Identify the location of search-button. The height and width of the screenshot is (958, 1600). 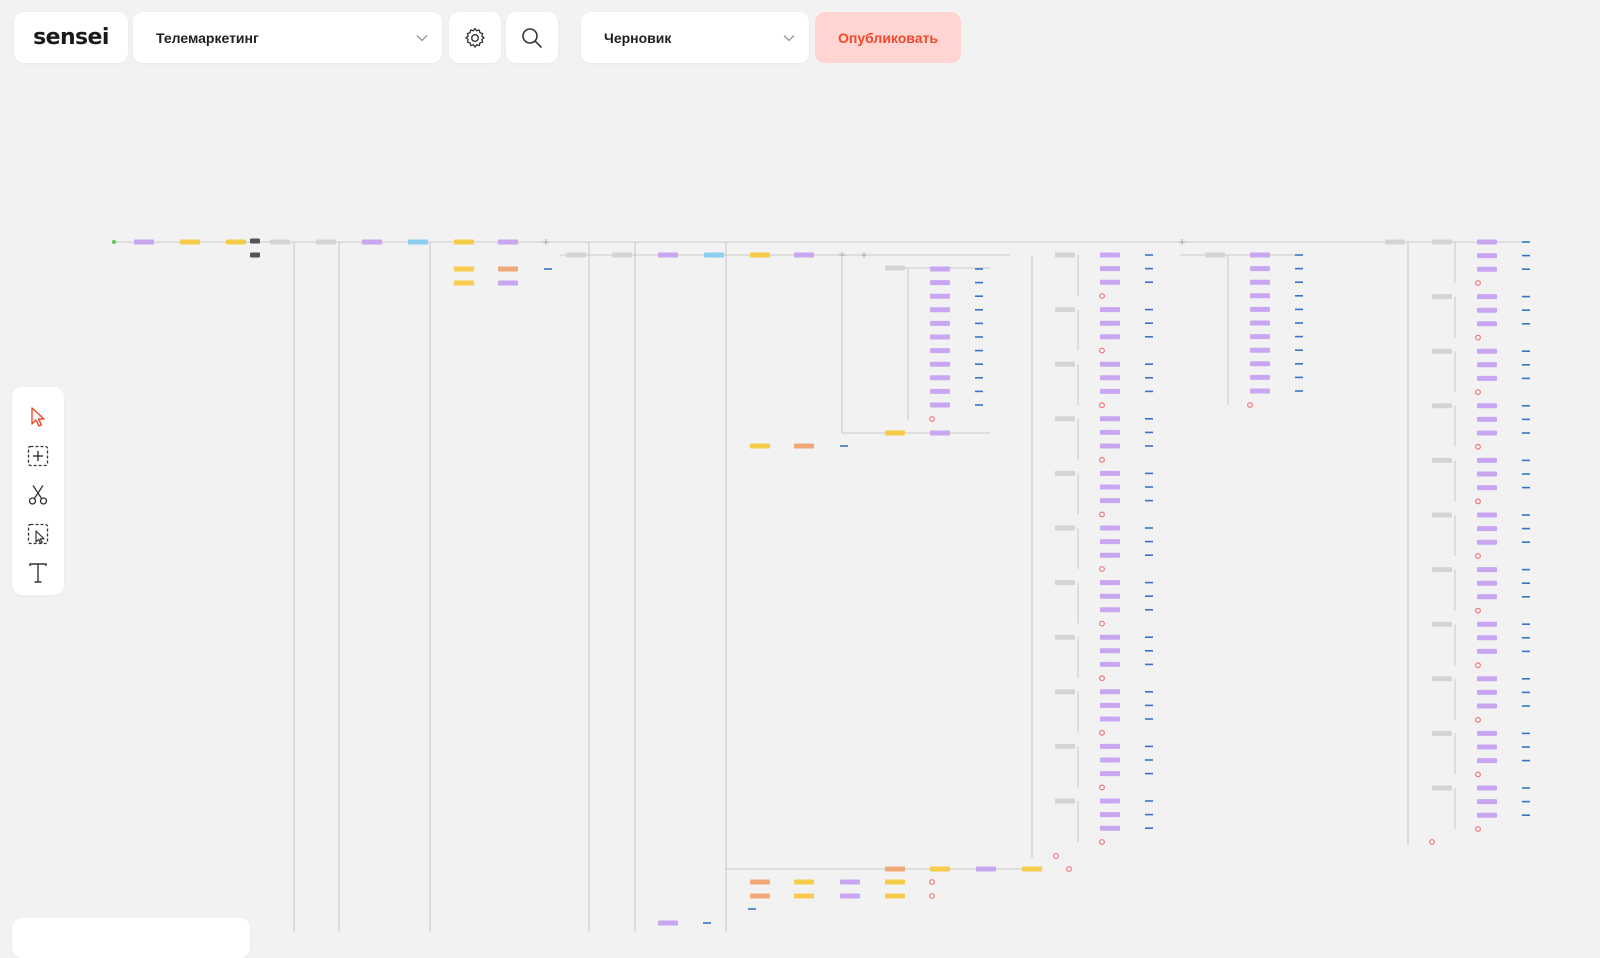
(532, 37).